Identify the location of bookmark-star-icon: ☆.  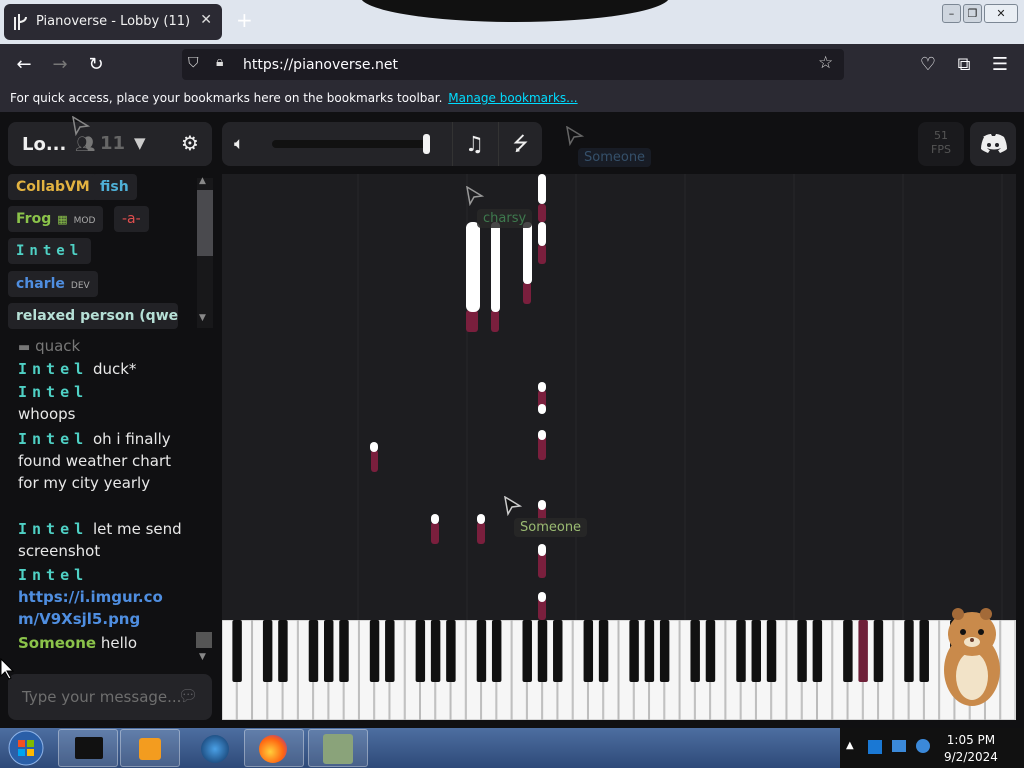
(825, 63).